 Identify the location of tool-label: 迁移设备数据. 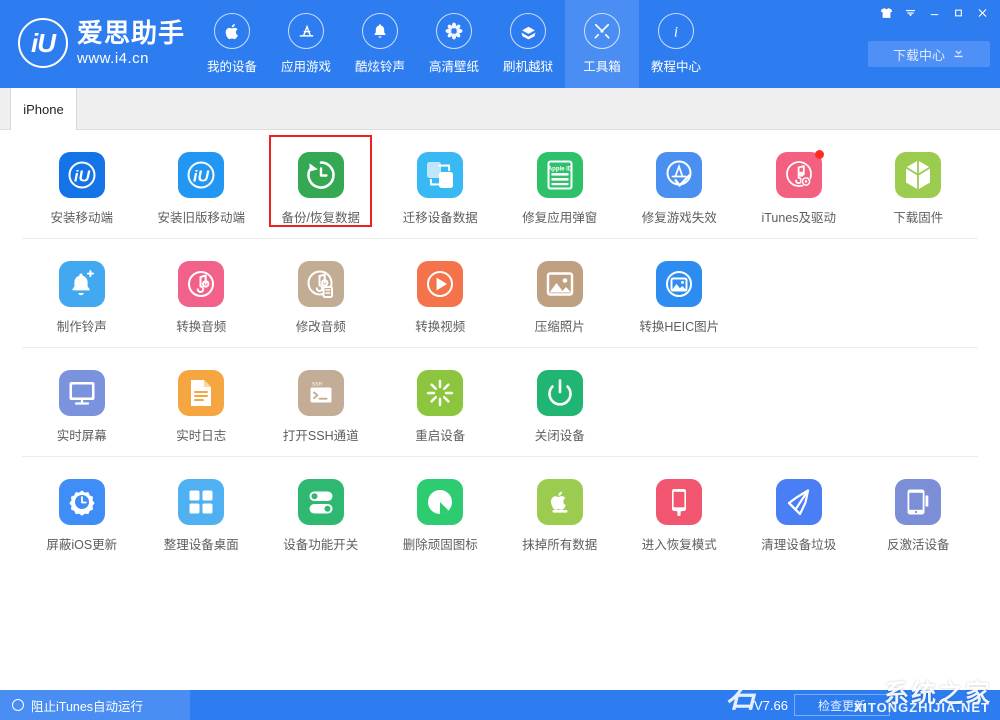
(440, 218).